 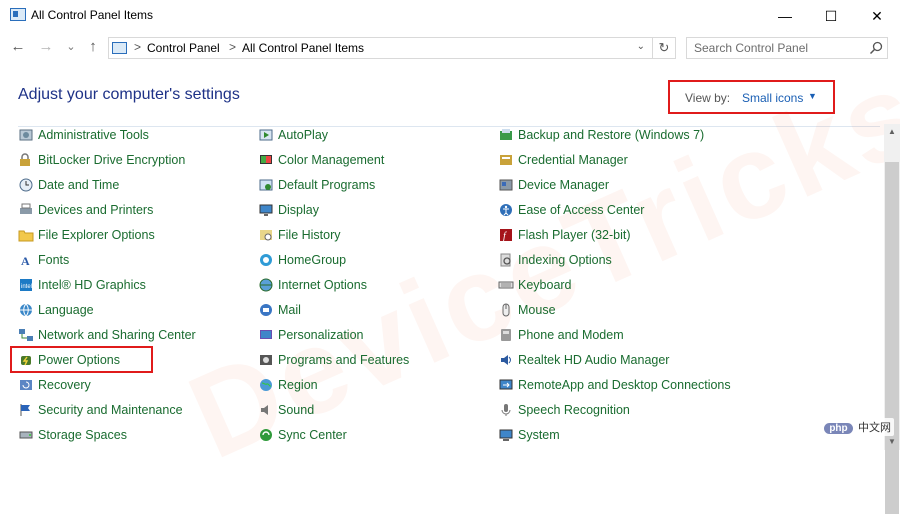 I want to click on control-panel-item: Security and Maintenance, so click(x=100, y=410).